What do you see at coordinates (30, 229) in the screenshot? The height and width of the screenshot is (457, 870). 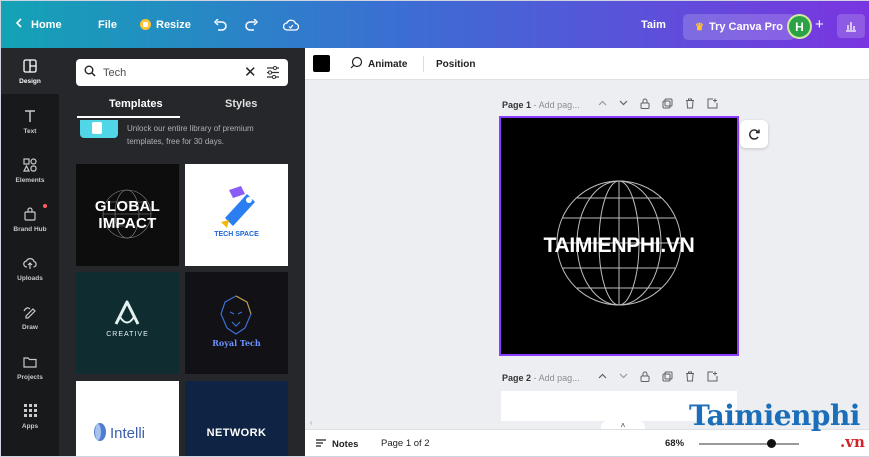 I see `rail-label: Brand Hub` at bounding box center [30, 229].